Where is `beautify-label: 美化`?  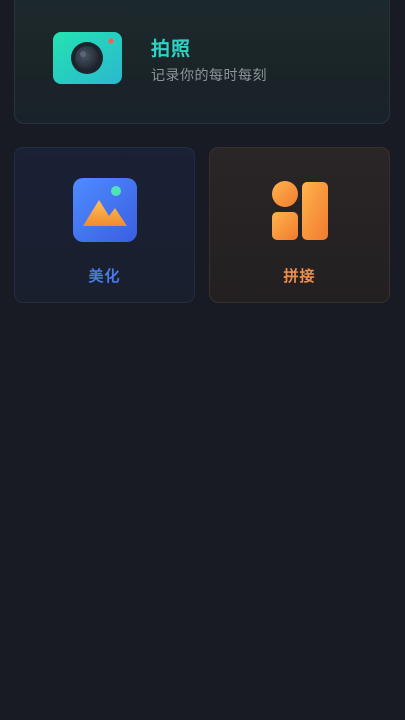
beautify-label: 美化 is located at coordinates (104, 276).